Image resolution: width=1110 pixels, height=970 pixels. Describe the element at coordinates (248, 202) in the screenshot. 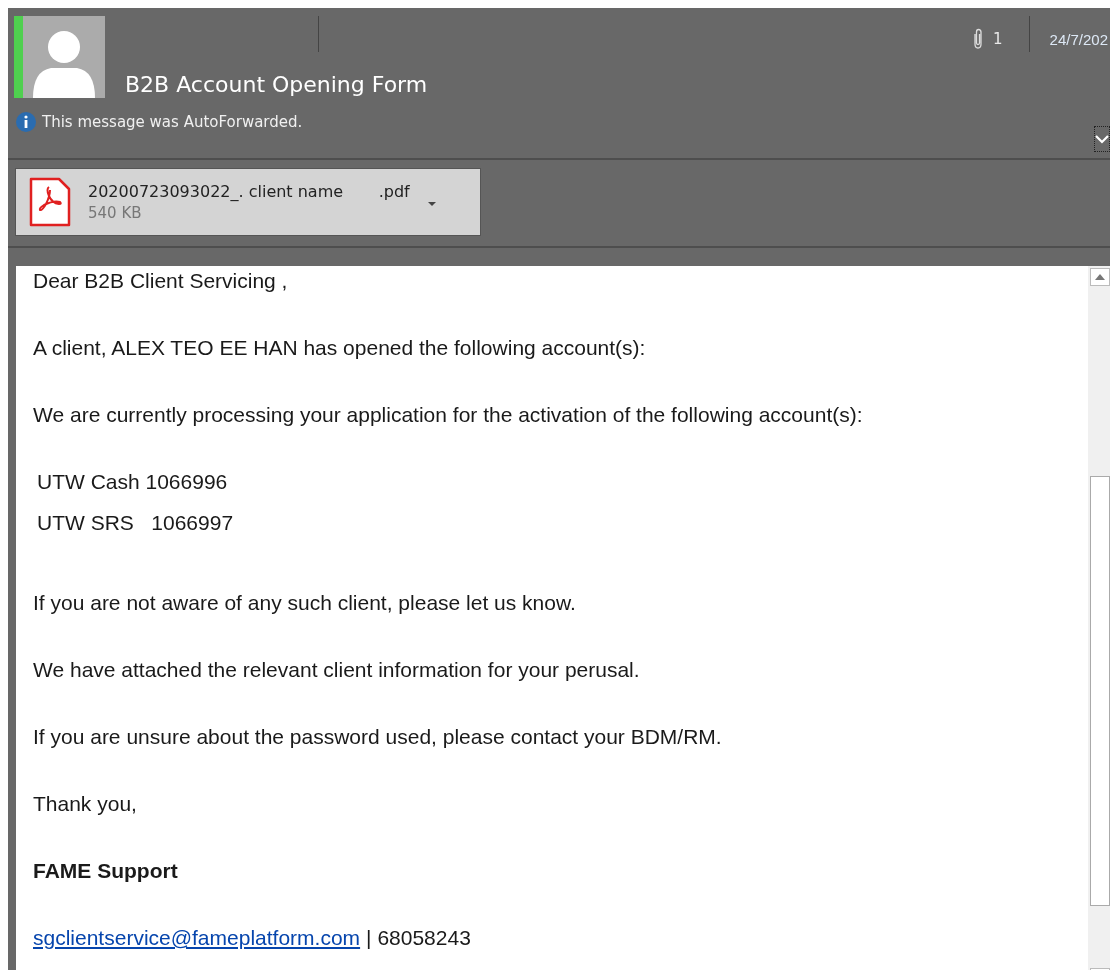

I see `attachment-item: 20200723093022_. client name .pdf 540 KB` at that location.